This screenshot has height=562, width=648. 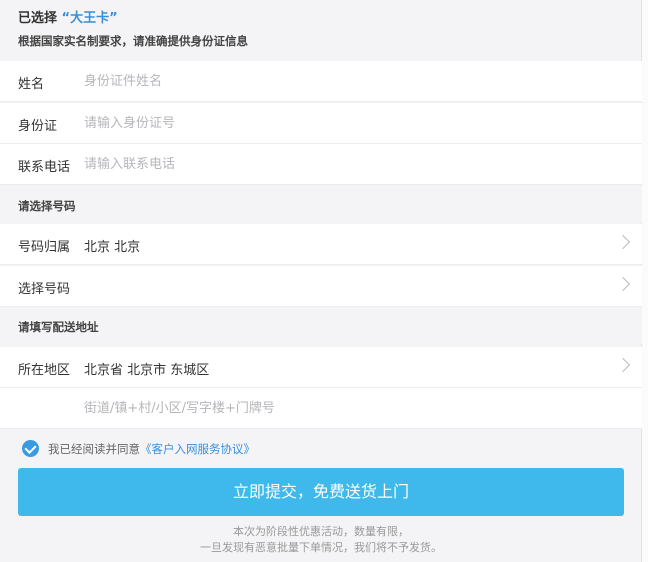 What do you see at coordinates (112, 247) in the screenshot?
I see `number-location-value: 北京 北京` at bounding box center [112, 247].